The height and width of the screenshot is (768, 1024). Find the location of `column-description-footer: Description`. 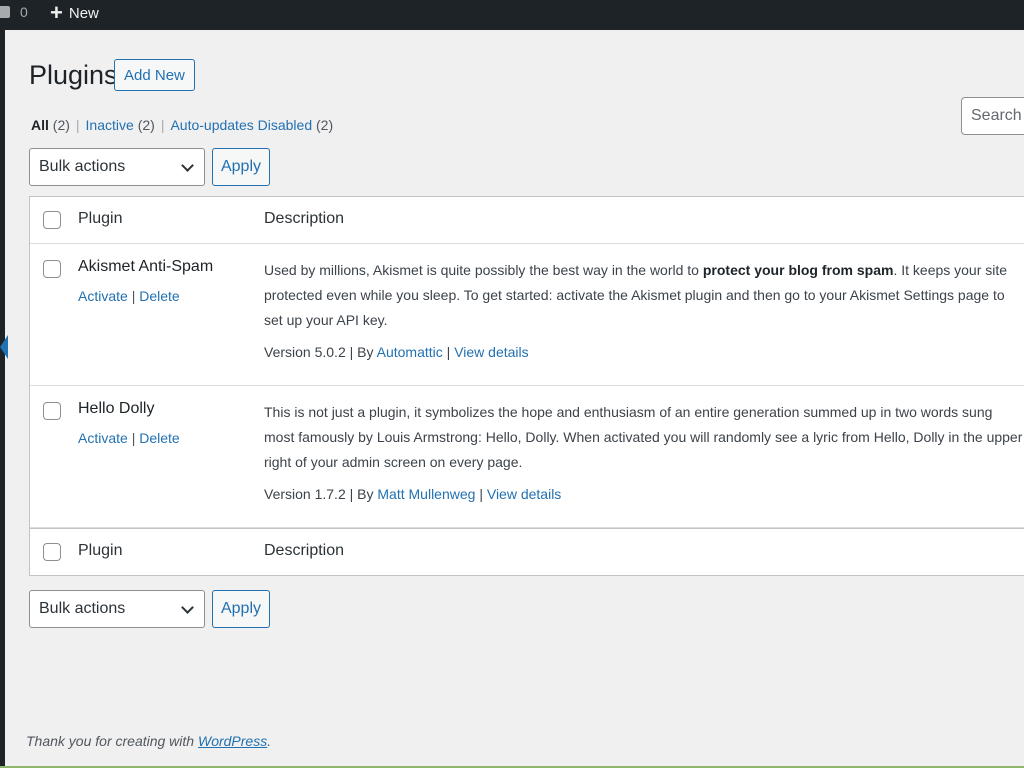

column-description-footer: Description is located at coordinates (304, 550).